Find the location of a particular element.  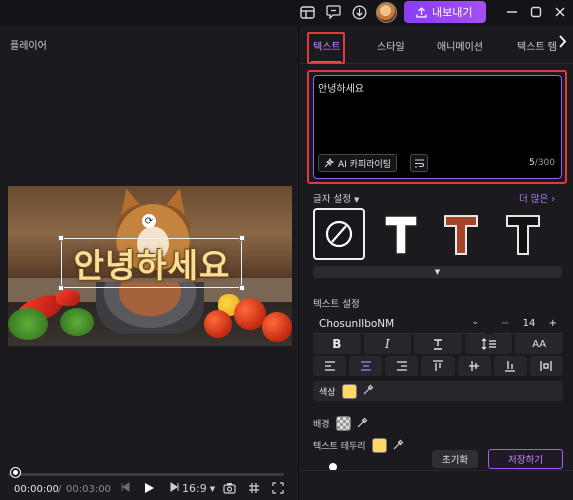

tab-text-template: 텍스트 템 is located at coordinates (537, 45).